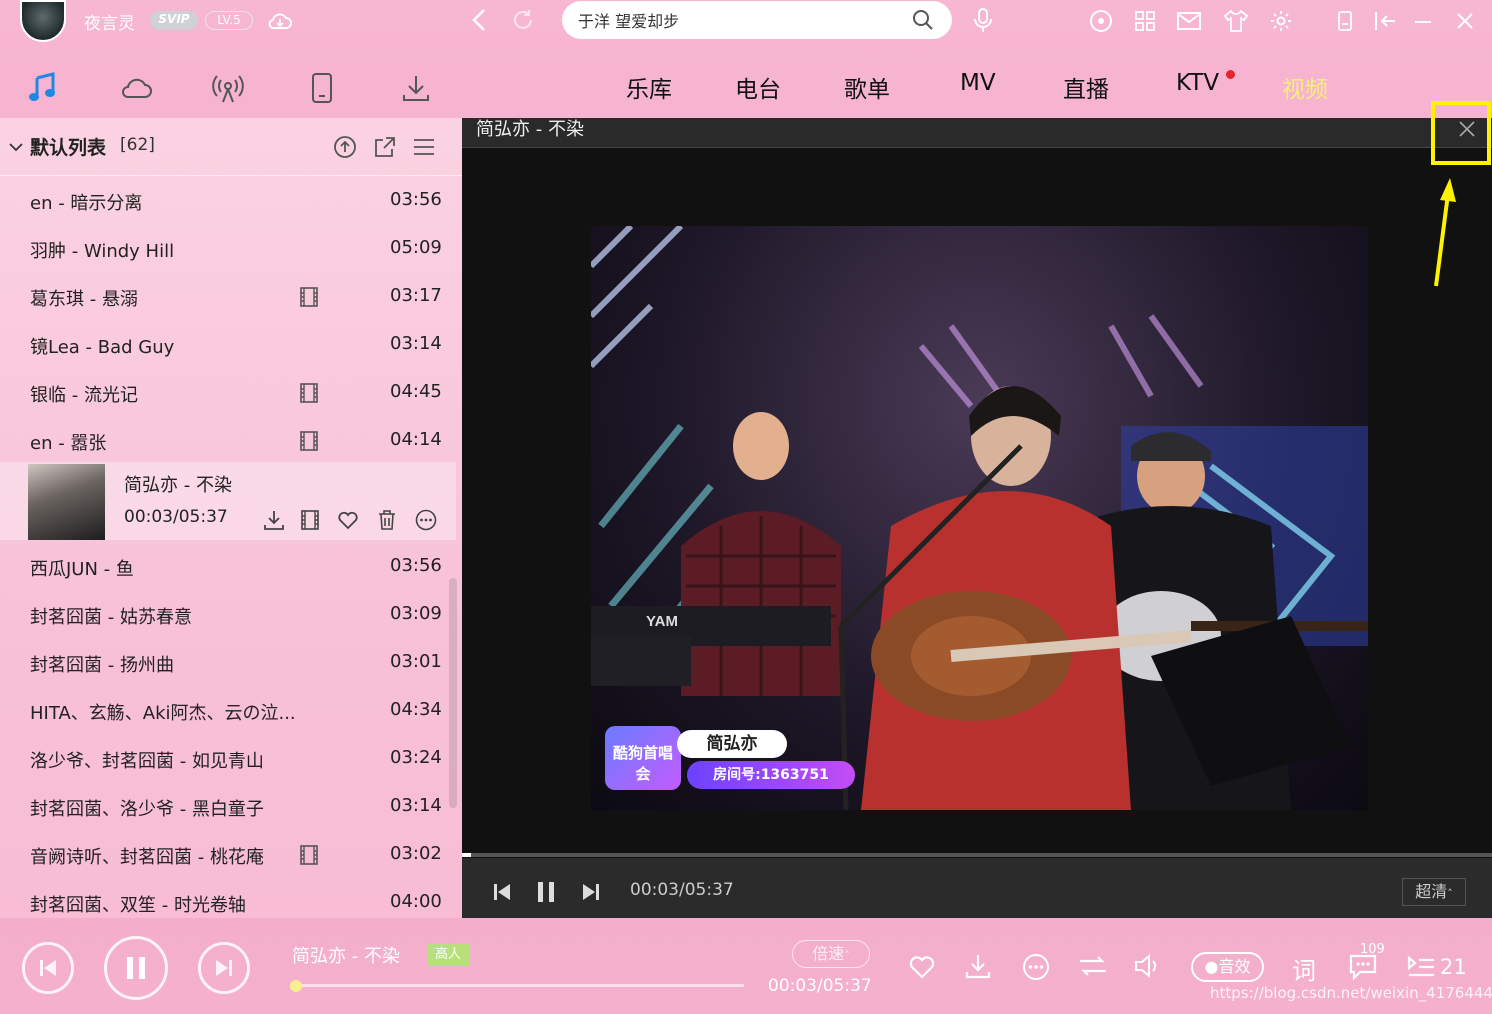 The image size is (1492, 1014). What do you see at coordinates (174, 20) in the screenshot?
I see `svip-badge: SVIP` at bounding box center [174, 20].